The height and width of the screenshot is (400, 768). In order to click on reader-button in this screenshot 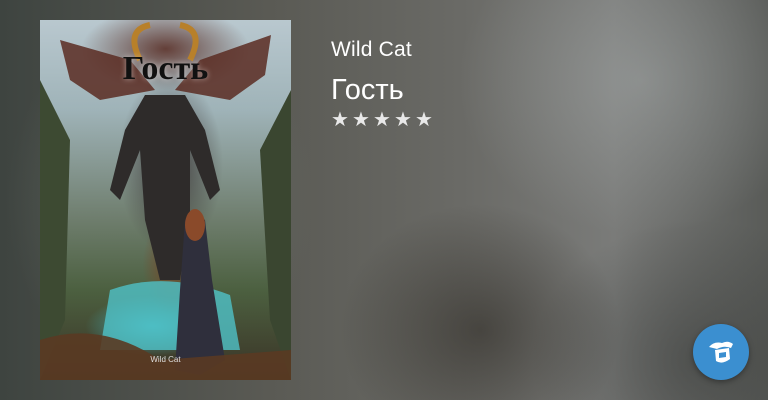, I will do `click(721, 352)`.